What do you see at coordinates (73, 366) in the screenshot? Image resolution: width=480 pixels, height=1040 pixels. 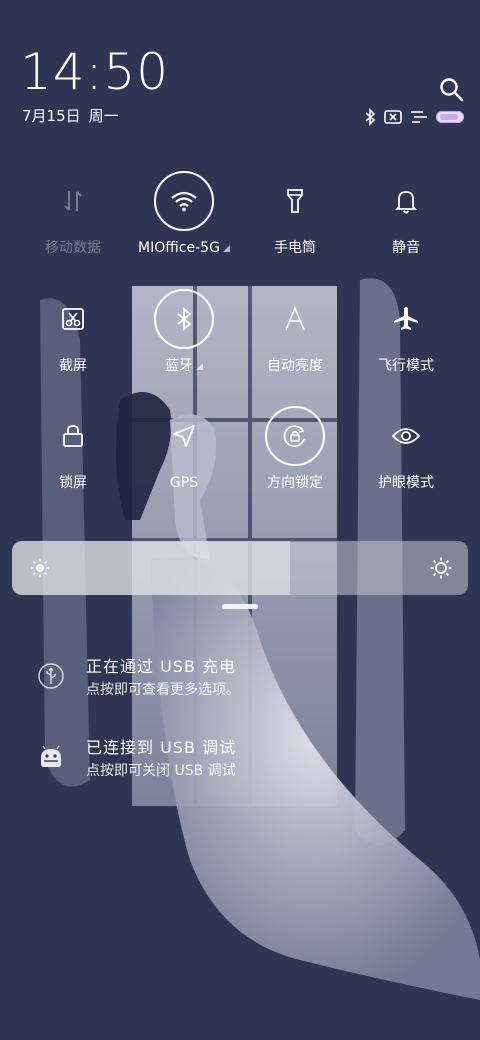 I see `tile-label: 截屏` at bounding box center [73, 366].